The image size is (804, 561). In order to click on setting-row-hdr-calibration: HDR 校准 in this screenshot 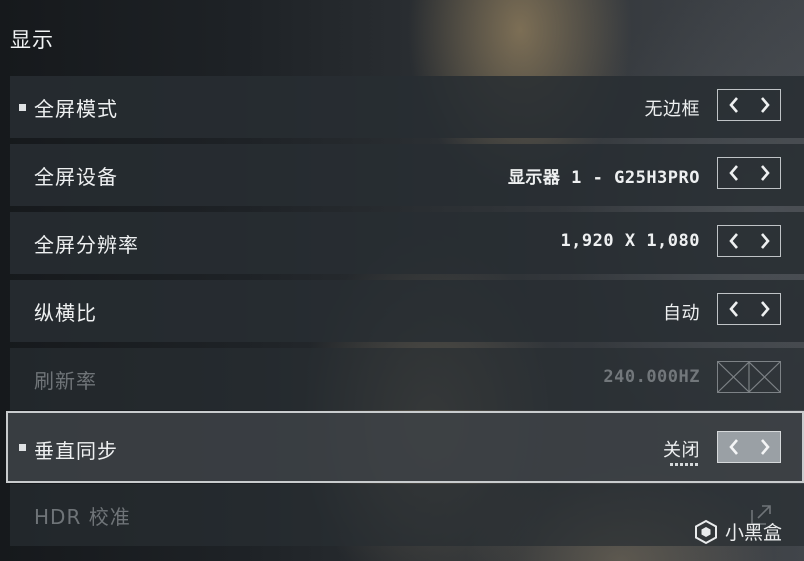, I will do `click(407, 515)`.